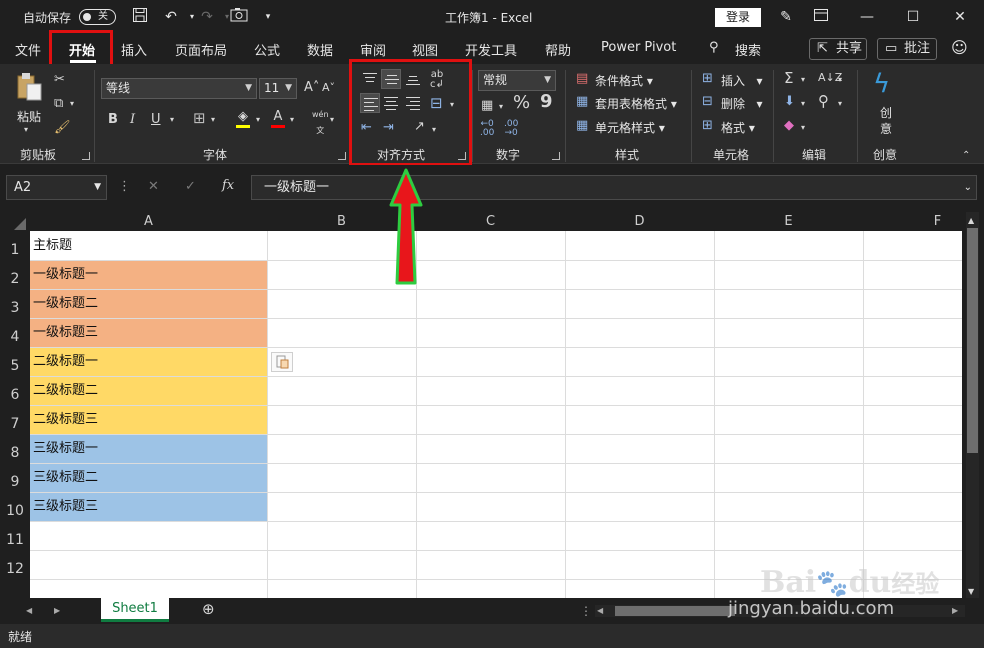 This screenshot has height=648, width=984. What do you see at coordinates (803, 80) in the screenshot?
I see `autosum-dropdown-icon: ▾` at bounding box center [803, 80].